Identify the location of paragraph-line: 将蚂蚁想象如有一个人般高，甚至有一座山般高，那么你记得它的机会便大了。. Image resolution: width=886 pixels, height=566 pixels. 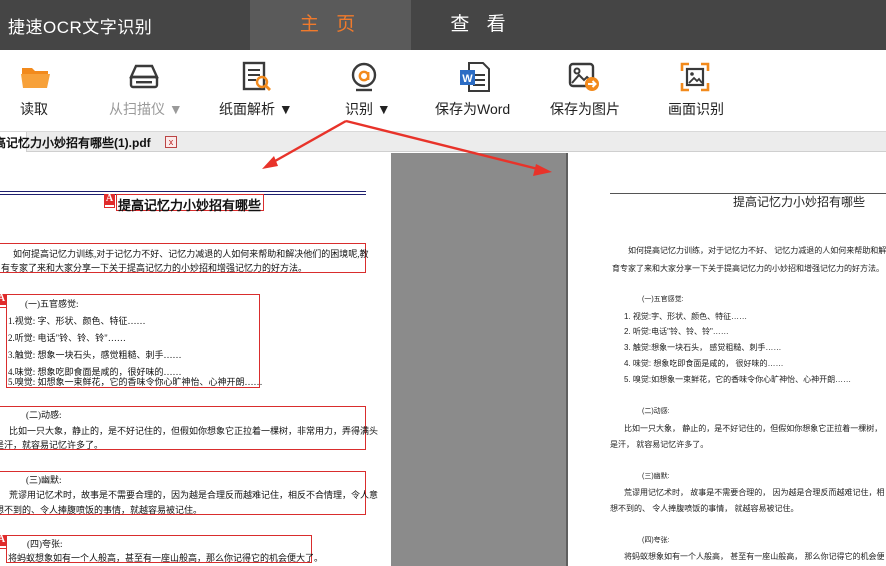
(166, 558).